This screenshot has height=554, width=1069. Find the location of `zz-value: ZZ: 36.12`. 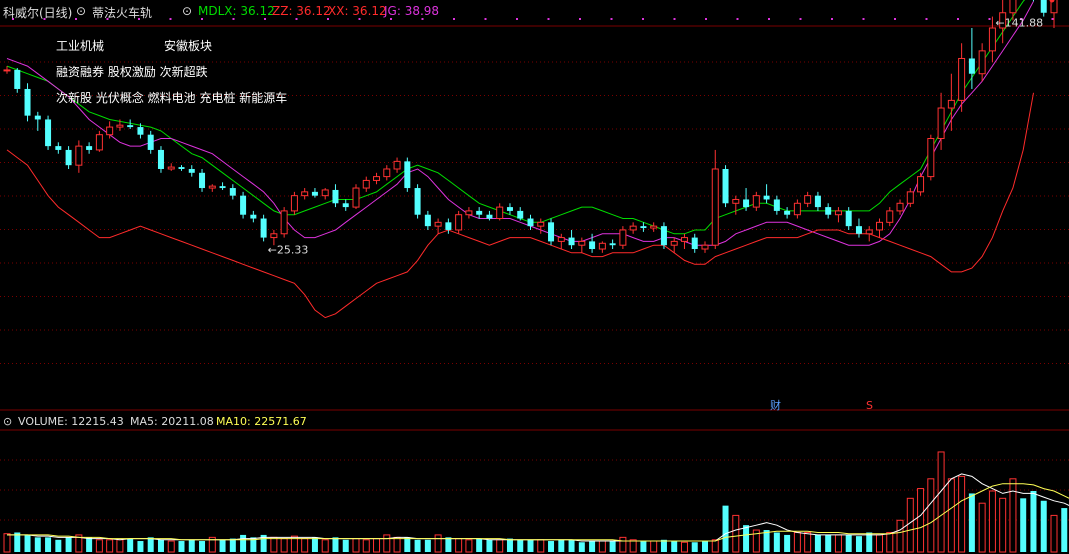

zz-value: ZZ: 36.12 is located at coordinates (301, 11).